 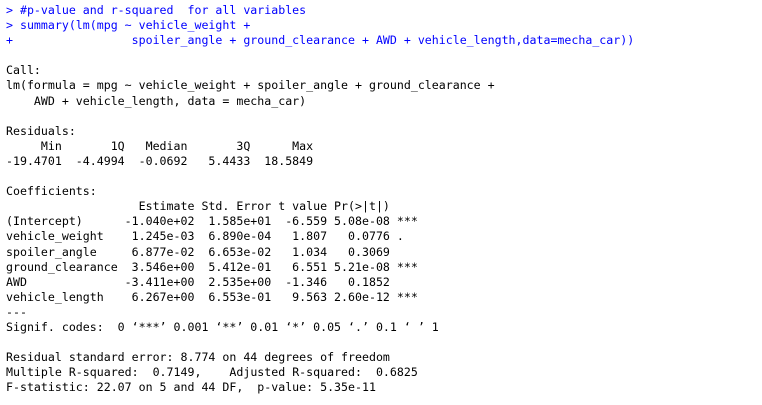 What do you see at coordinates (212, 206) in the screenshot?
I see `coefficients-column-headers: Estimate Std. Error t value Pr(>|t|)` at bounding box center [212, 206].